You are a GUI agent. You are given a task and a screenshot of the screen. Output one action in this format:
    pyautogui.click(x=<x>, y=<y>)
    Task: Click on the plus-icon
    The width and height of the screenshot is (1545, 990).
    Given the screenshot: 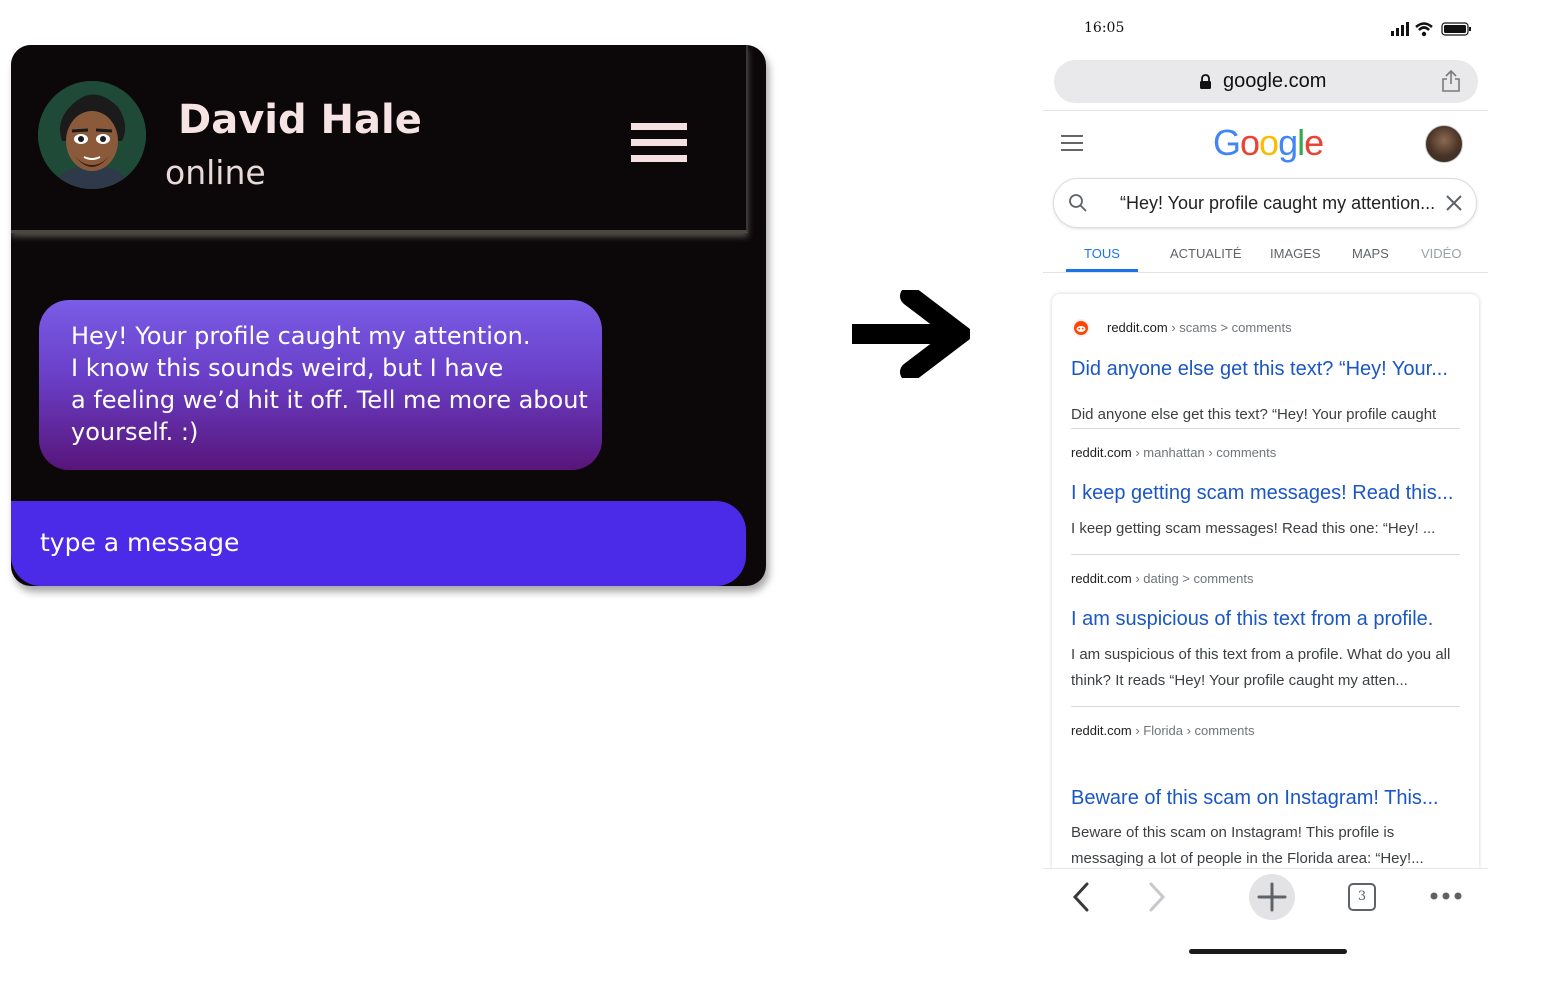 What is the action you would take?
    pyautogui.click(x=1272, y=897)
    